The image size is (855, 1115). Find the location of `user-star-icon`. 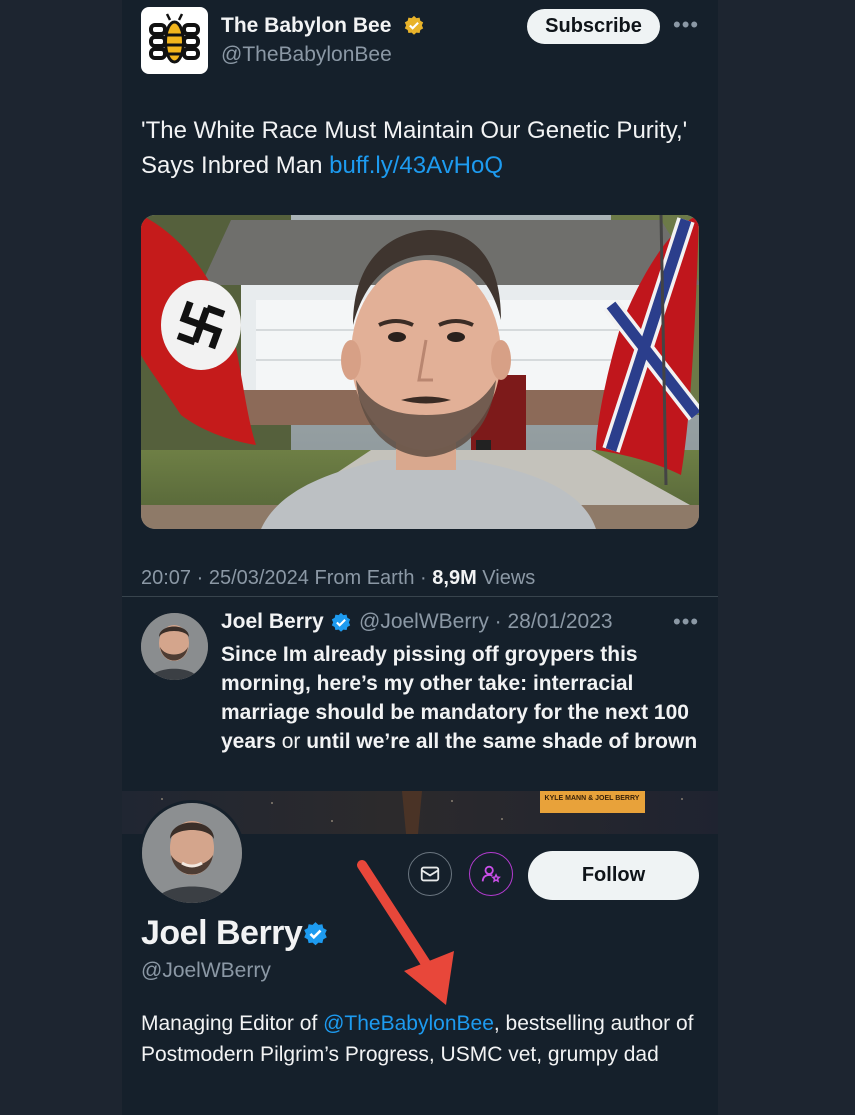

user-star-icon is located at coordinates (491, 874).